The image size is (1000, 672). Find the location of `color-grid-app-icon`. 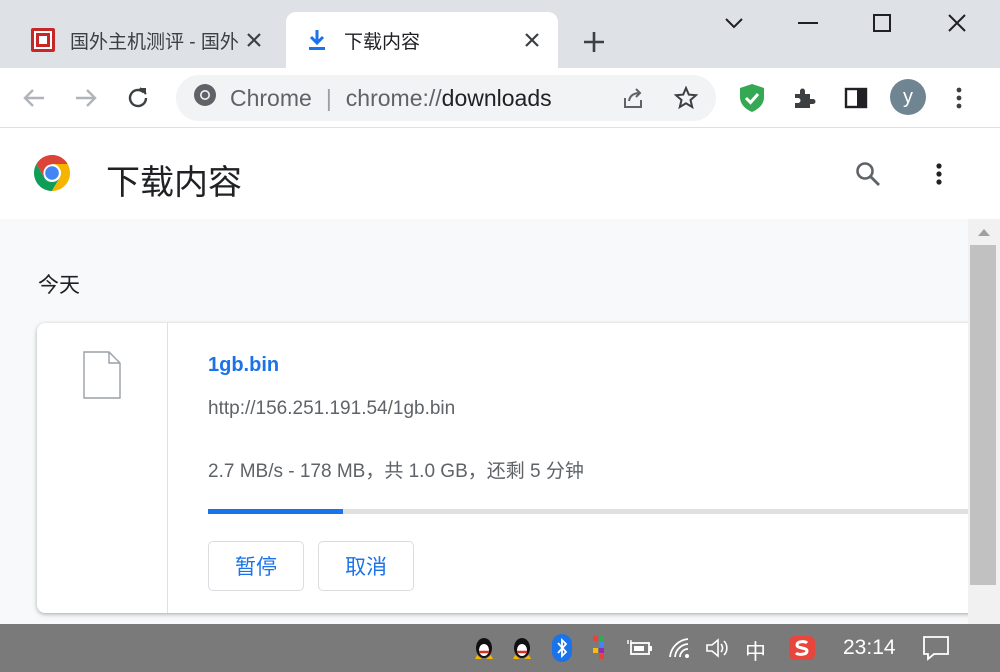

color-grid-app-icon is located at coordinates (602, 648).